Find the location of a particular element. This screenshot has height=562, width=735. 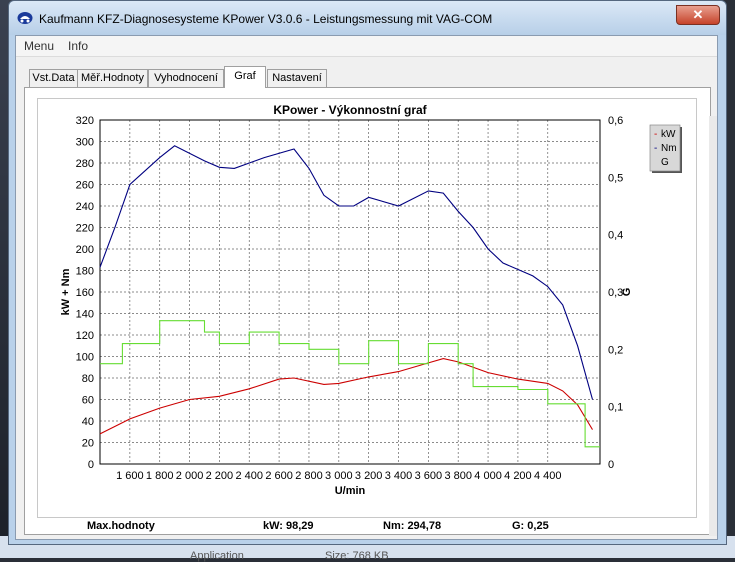

y-tick-label: 0 is located at coordinates (91, 465).